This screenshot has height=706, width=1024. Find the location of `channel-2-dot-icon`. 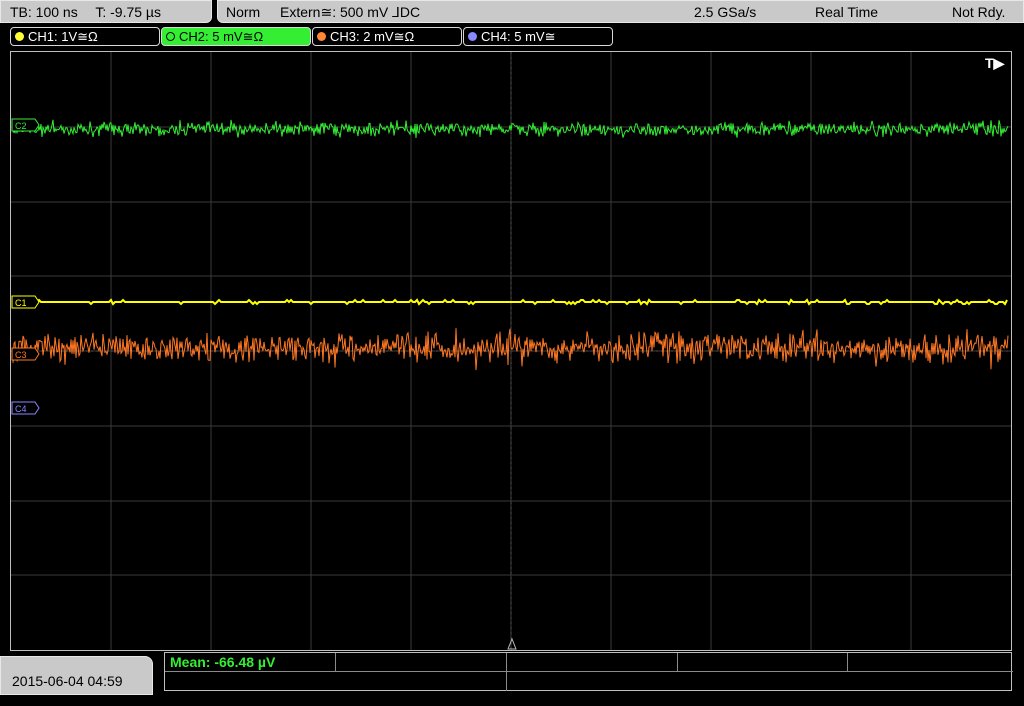

channel-2-dot-icon is located at coordinates (170, 36).